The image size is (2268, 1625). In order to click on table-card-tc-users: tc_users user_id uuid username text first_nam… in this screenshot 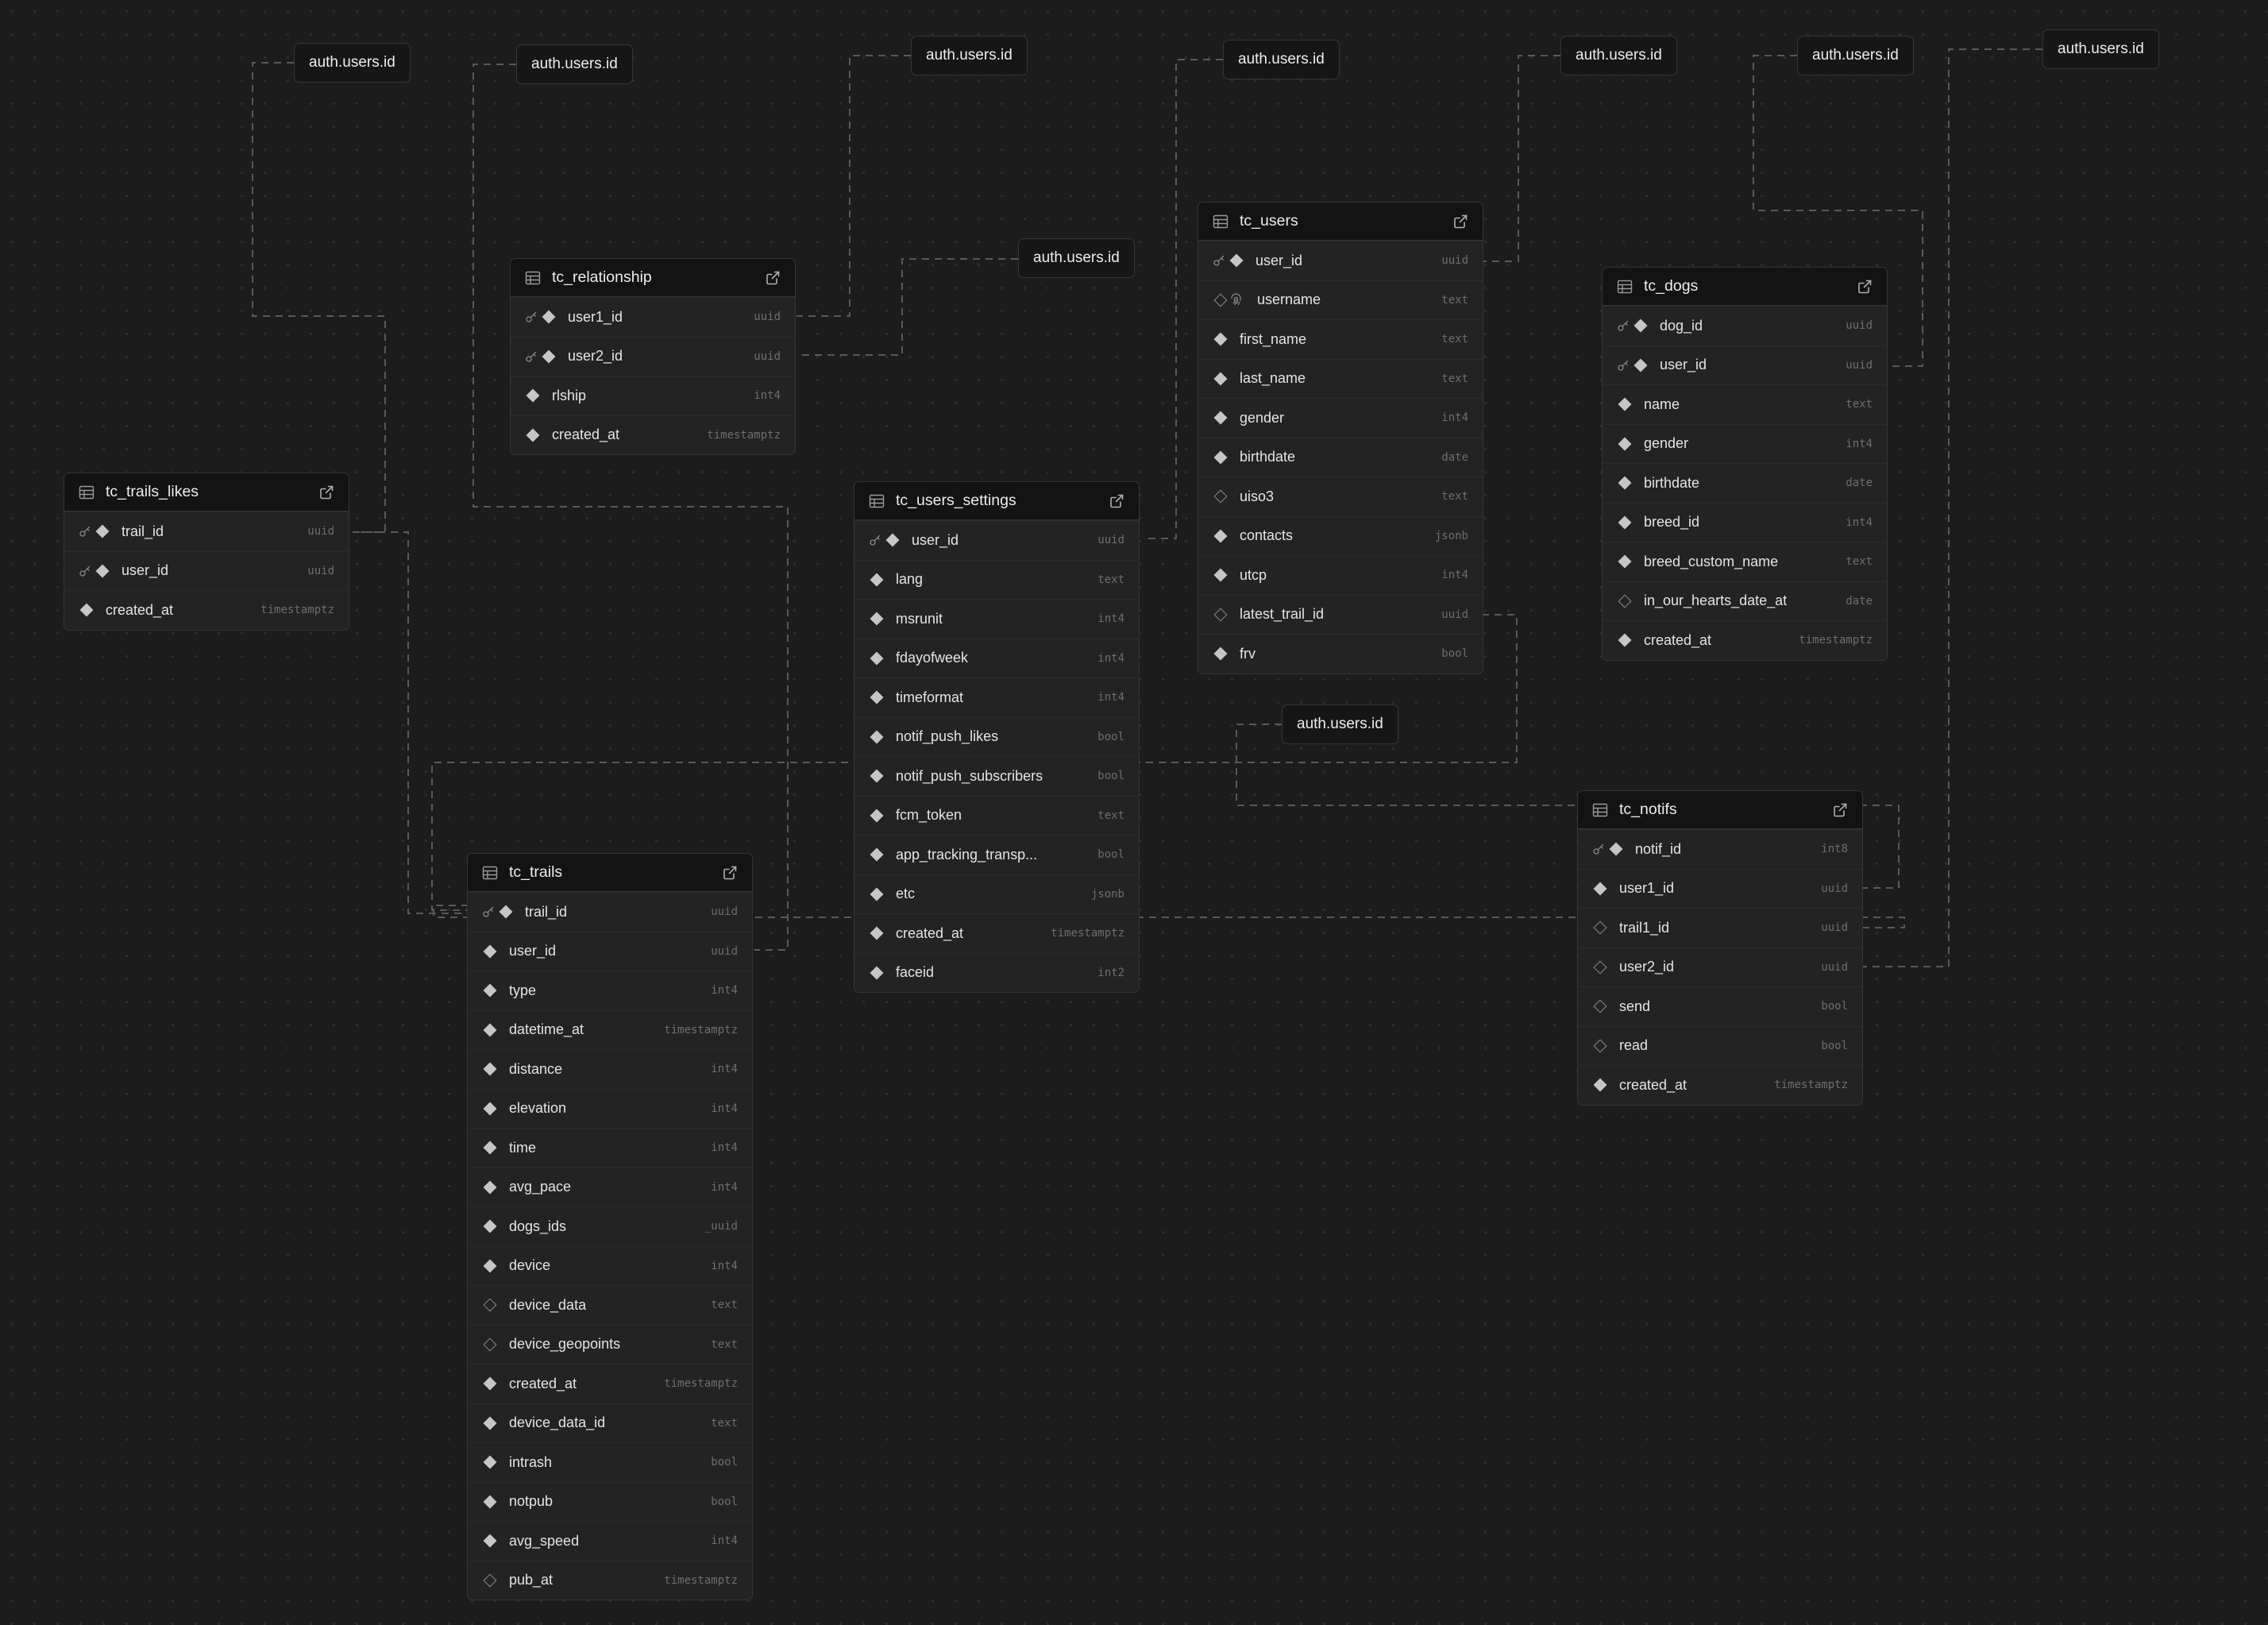, I will do `click(1340, 438)`.